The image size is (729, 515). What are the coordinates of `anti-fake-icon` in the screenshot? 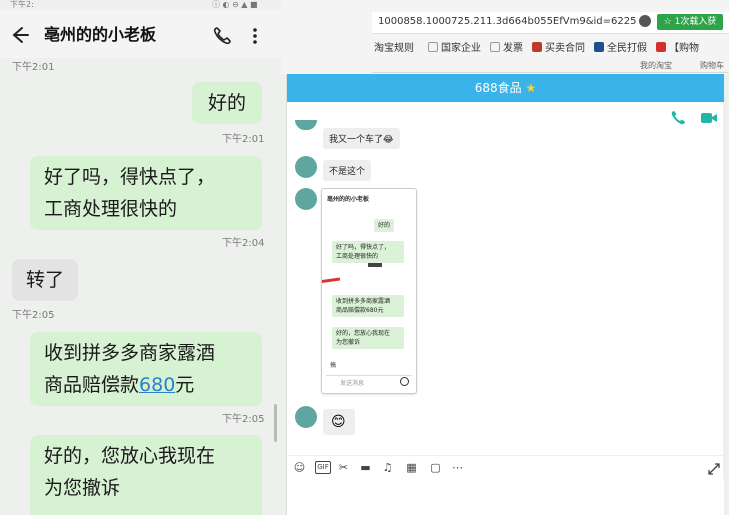 It's located at (599, 46).